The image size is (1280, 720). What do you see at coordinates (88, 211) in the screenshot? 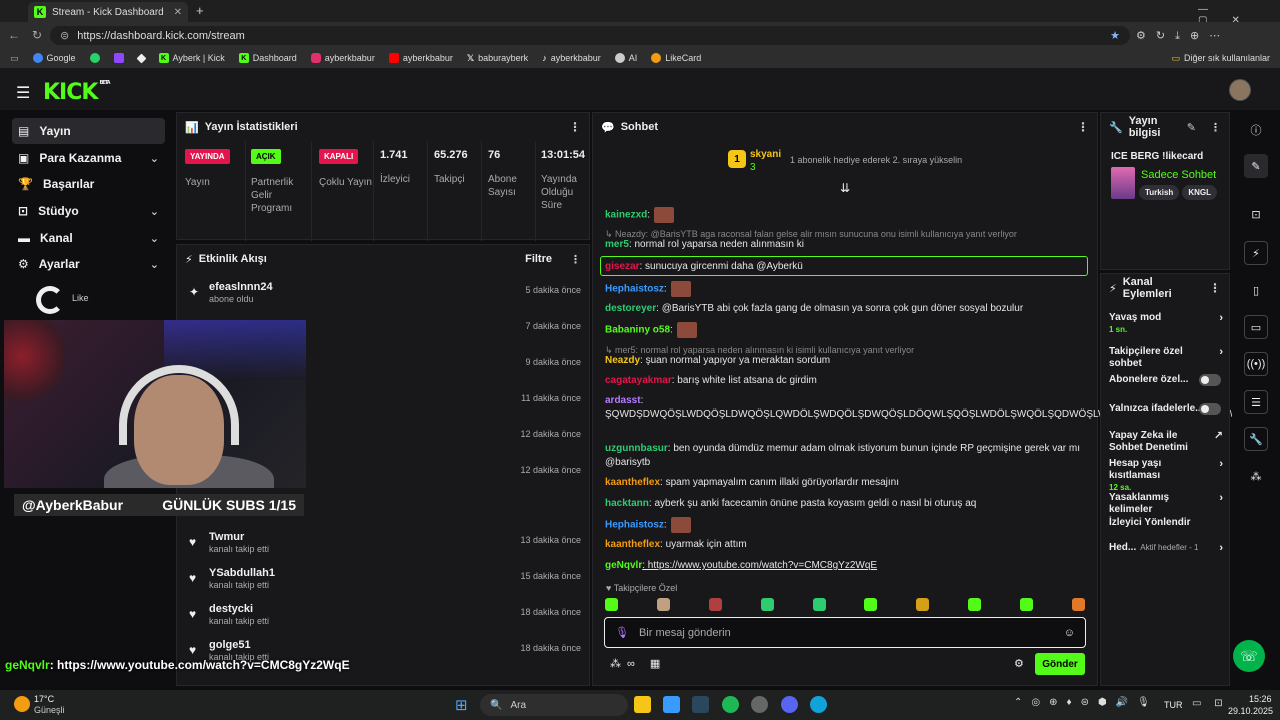
I see `sidebar-item-studyo: ⊡ Stüdyo ⌄` at bounding box center [88, 211].